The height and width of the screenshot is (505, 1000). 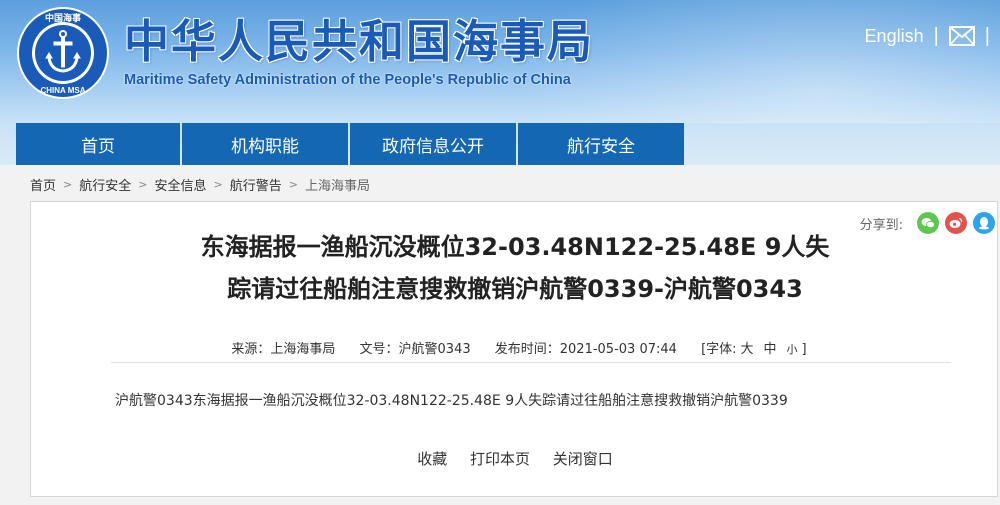 I want to click on article-title-line-1: 东海据报一渔船沉没概位32-03.48N122-25.48E 9人失, so click(x=515, y=247).